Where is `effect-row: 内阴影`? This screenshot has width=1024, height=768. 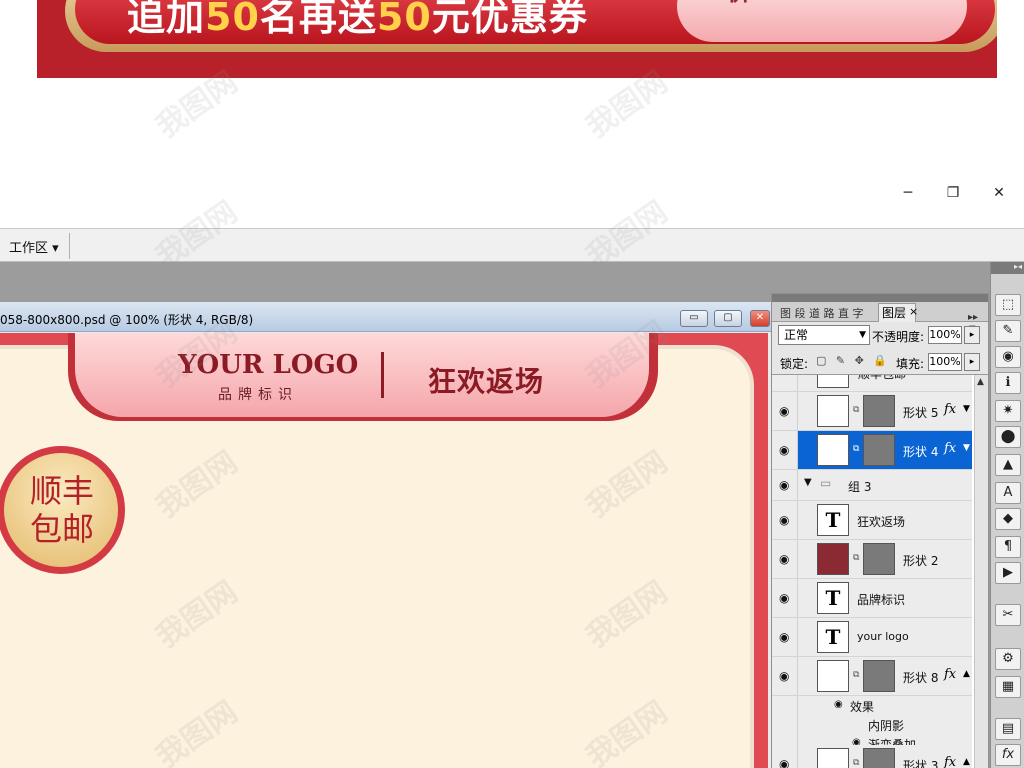 effect-row: 内阴影 is located at coordinates (872, 724).